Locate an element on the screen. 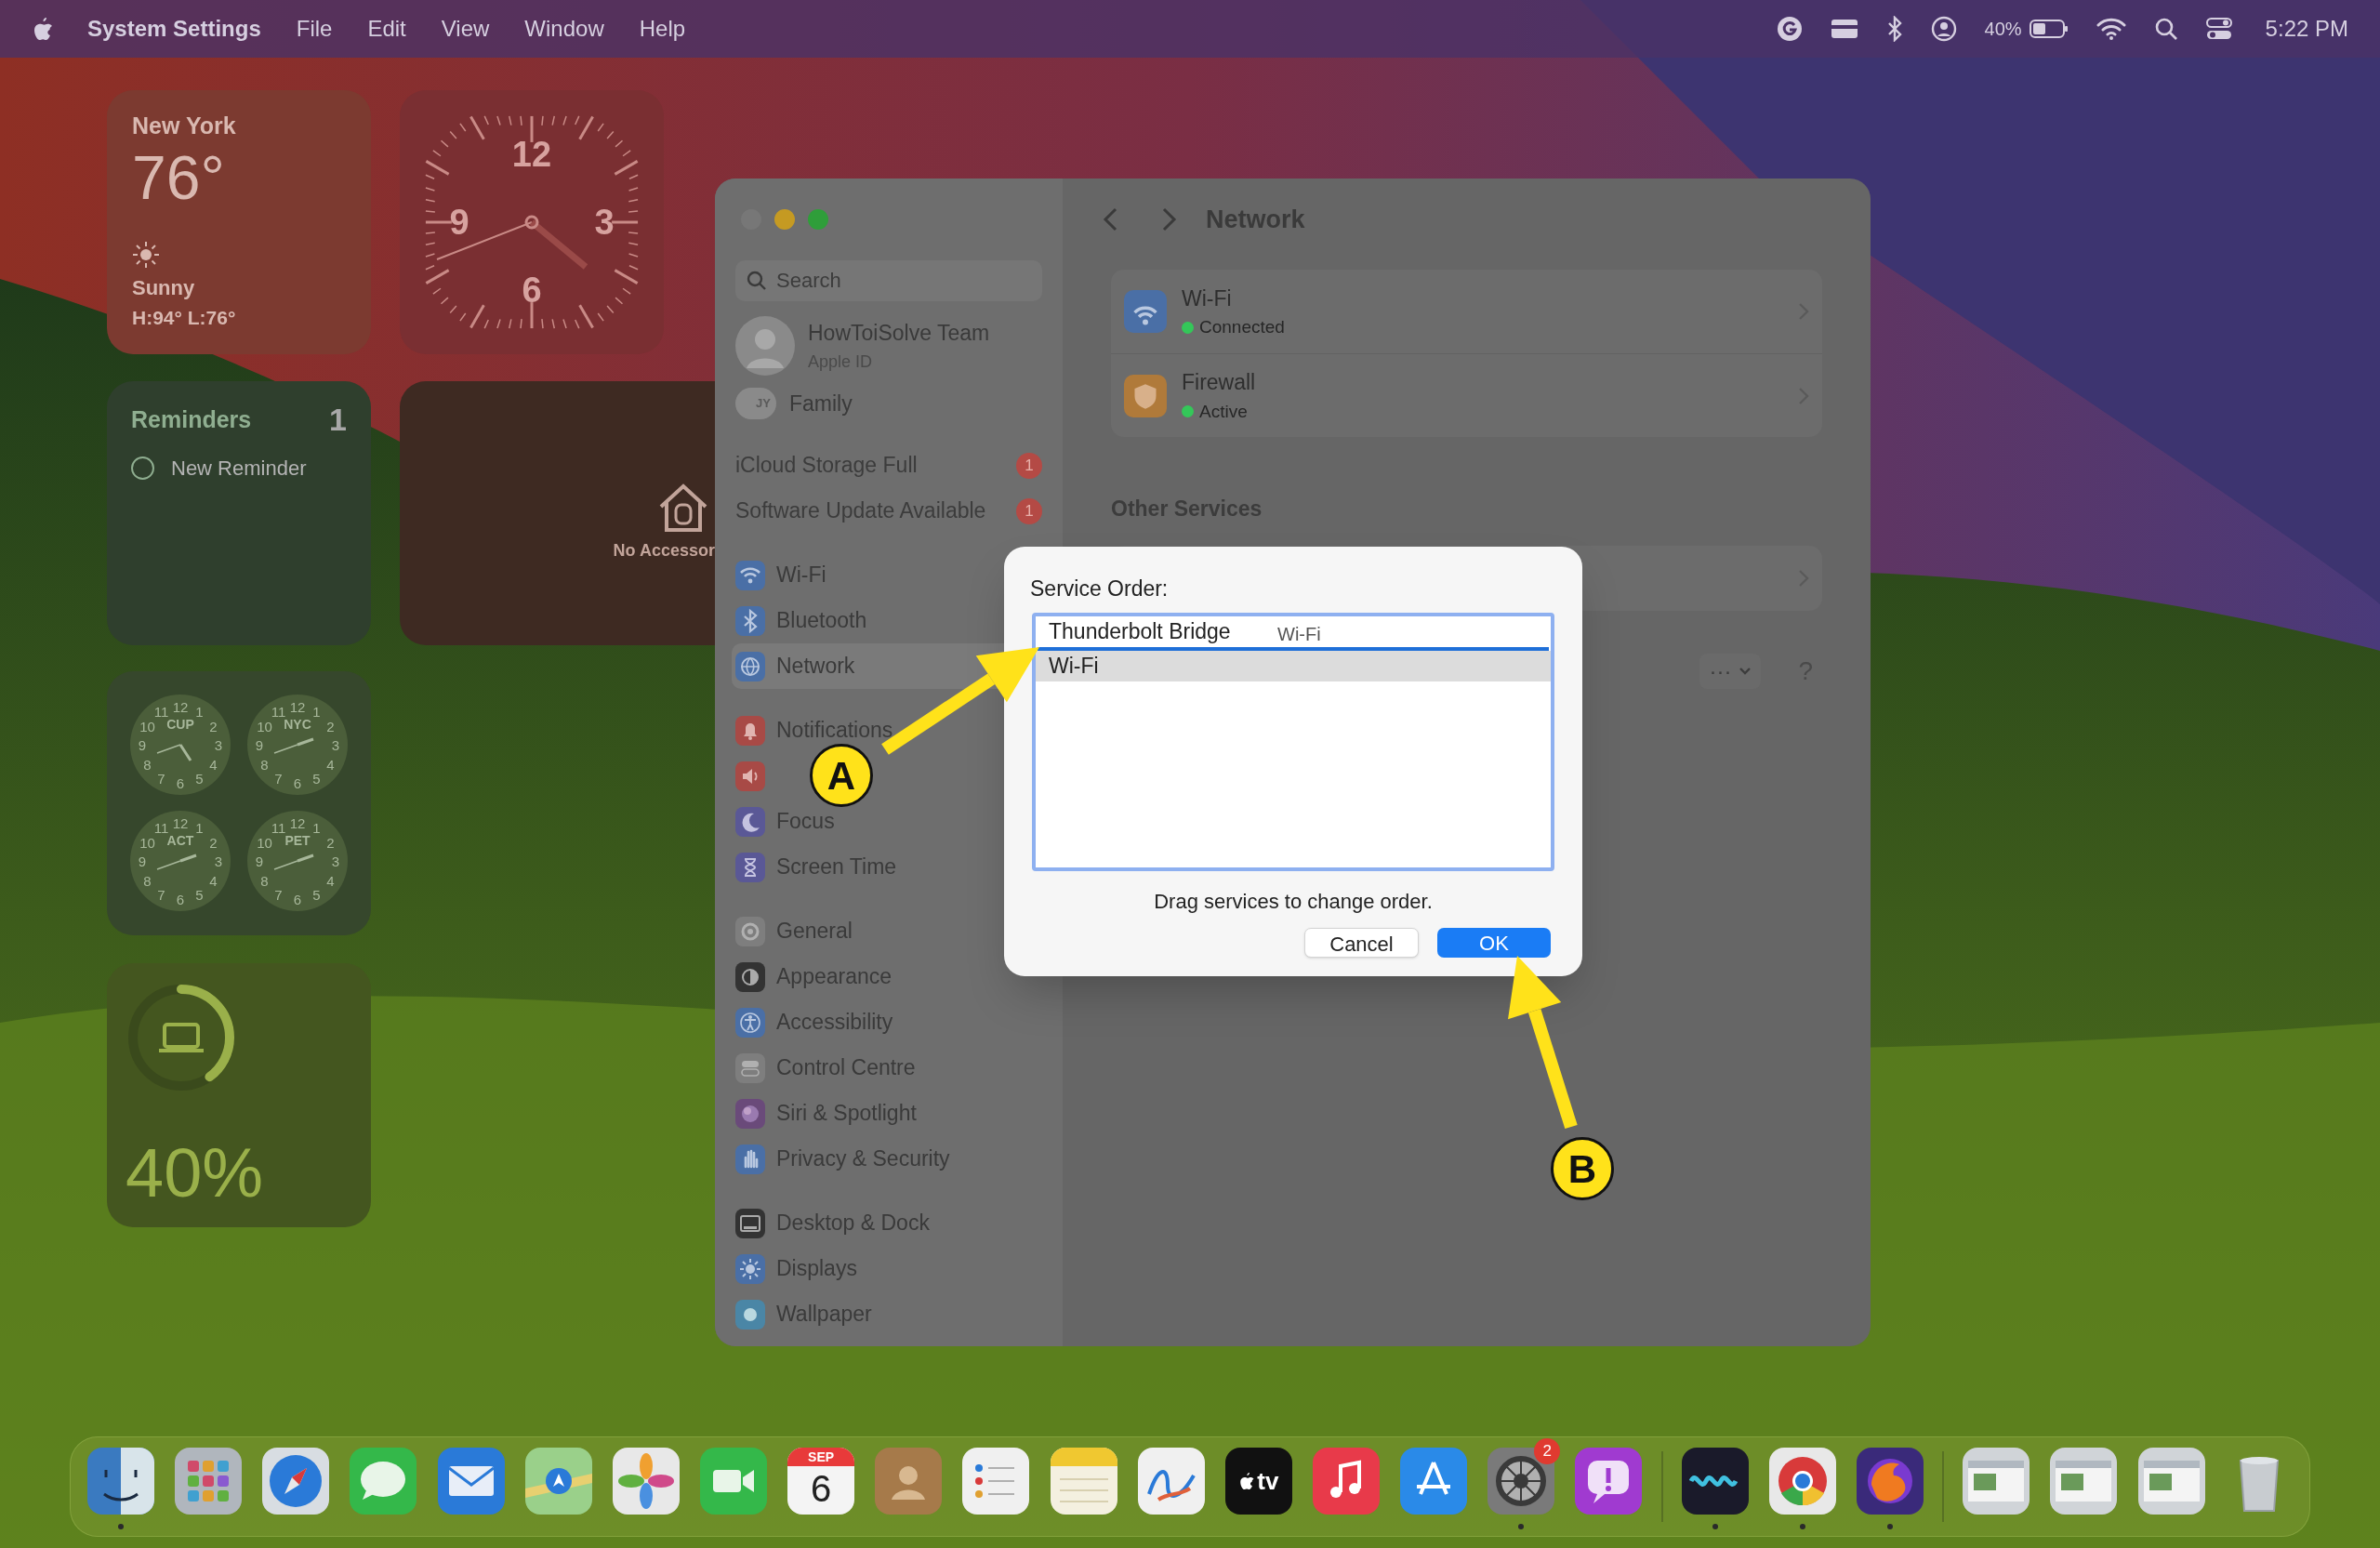 The image size is (2380, 1548). dialog-hint: Drag services to change order. is located at coordinates (1293, 901).